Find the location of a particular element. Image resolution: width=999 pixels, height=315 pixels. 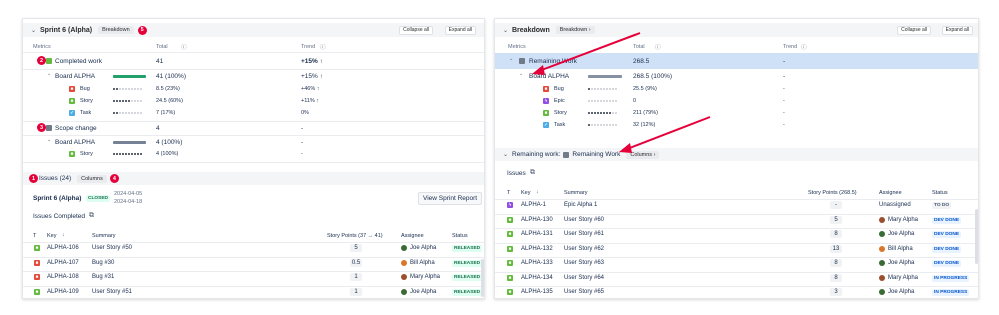

view-sprint-report-button: View Sprint Report is located at coordinates (450, 198).